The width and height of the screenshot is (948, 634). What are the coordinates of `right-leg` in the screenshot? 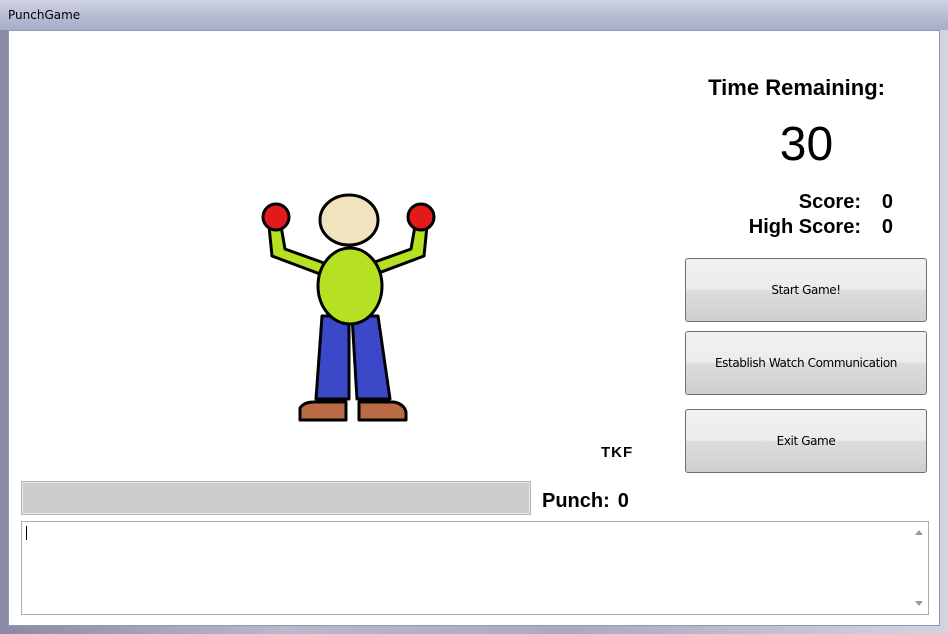 It's located at (371, 357).